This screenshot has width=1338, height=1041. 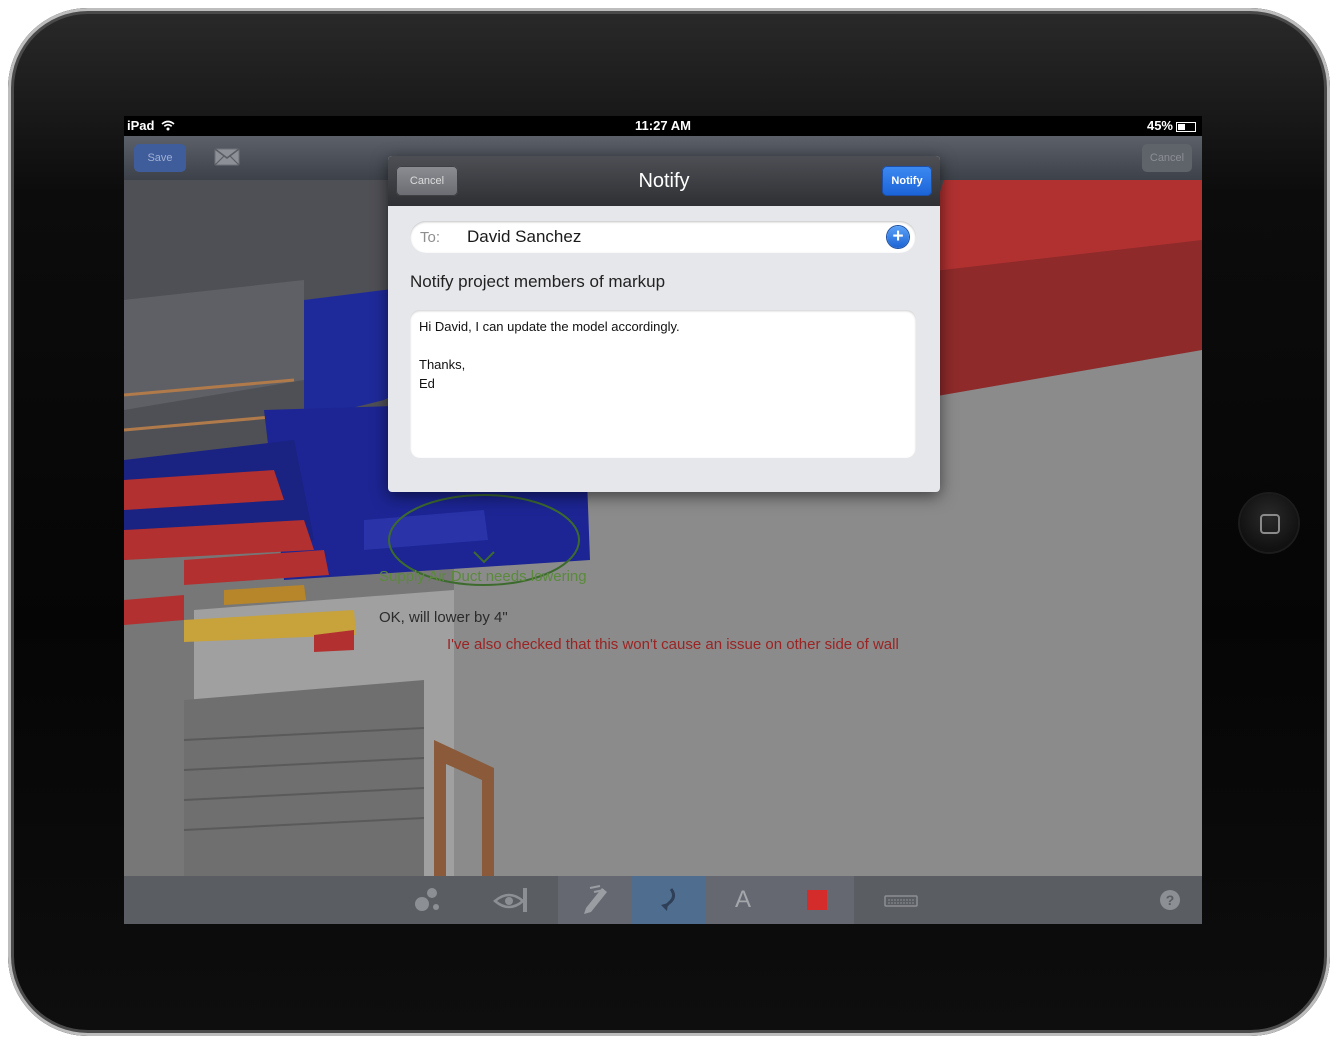 I want to click on cancel-button: Cancel, so click(x=1167, y=158).